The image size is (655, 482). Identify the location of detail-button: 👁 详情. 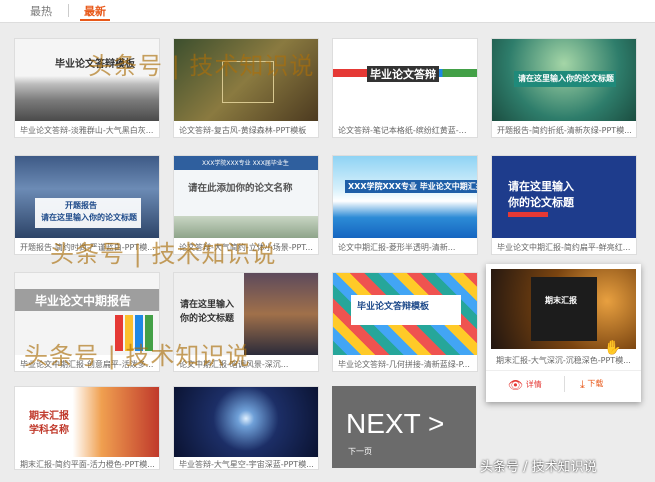
(525, 385).